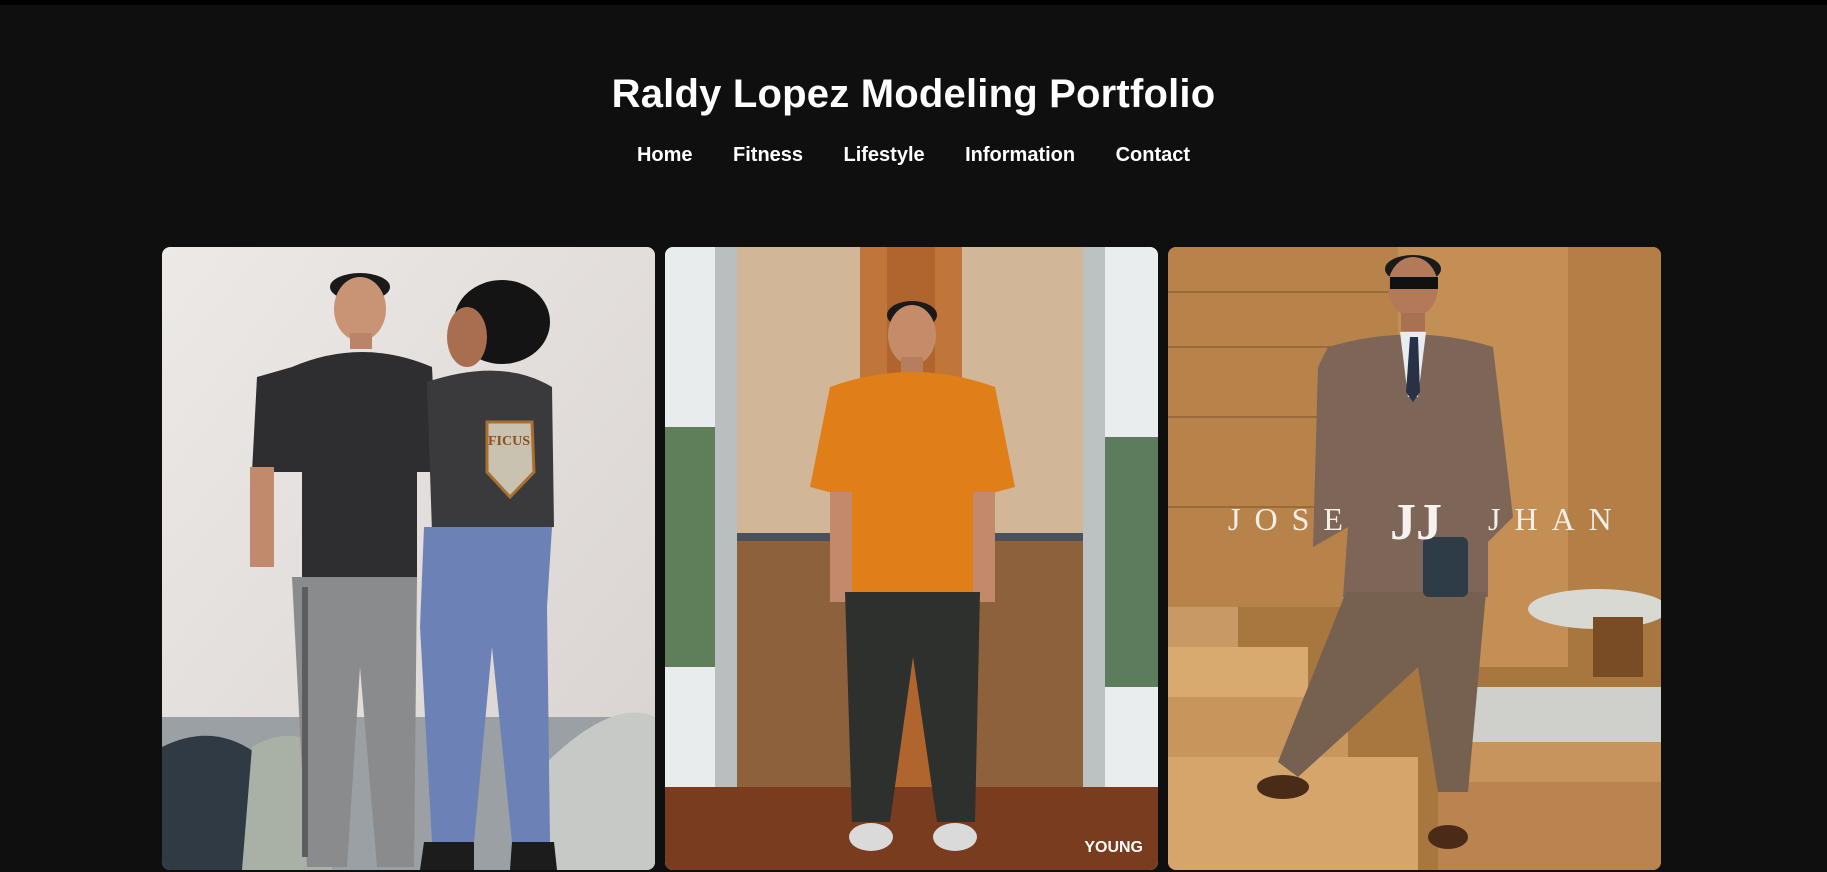 This screenshot has width=1827, height=872. What do you see at coordinates (913, 94) in the screenshot?
I see `page-title: Raldy Lopez Modeling Portfolio` at bounding box center [913, 94].